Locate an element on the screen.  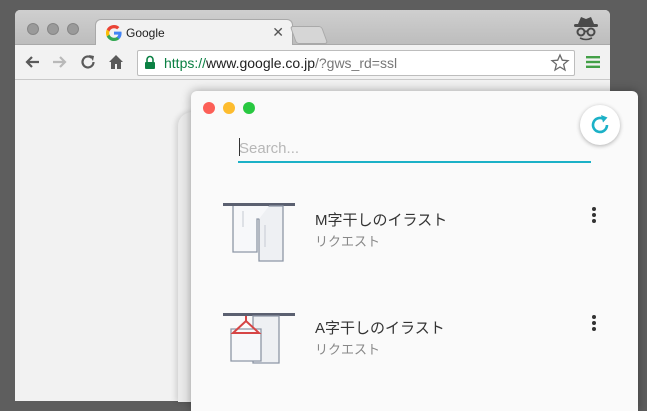
url-text: https://www.google.co.jp/?gws_rd=ssl is located at coordinates (280, 63).